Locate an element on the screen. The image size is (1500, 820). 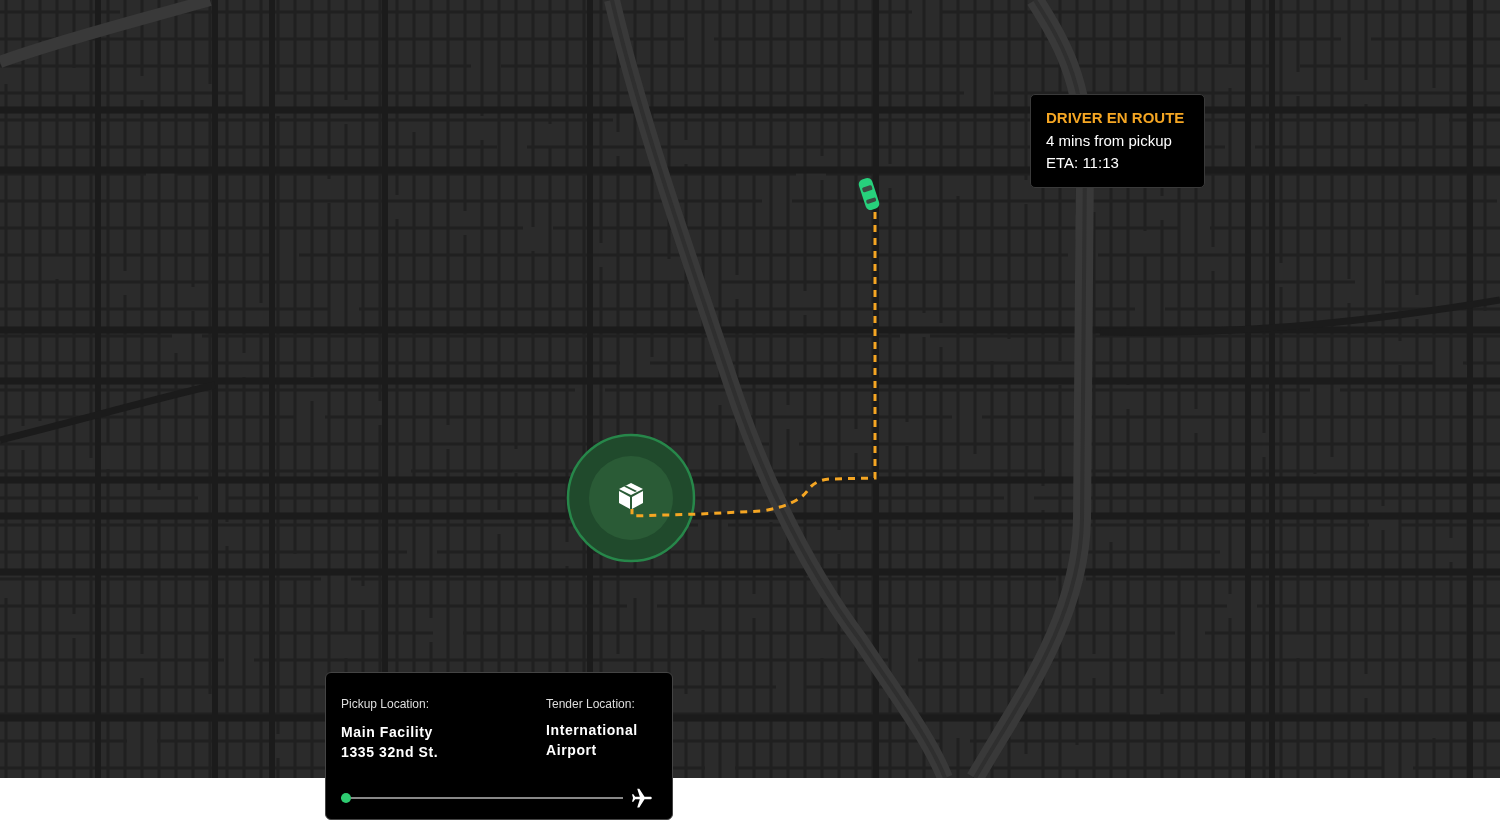
location-label: Pickup Location: is located at coordinates (386, 704).